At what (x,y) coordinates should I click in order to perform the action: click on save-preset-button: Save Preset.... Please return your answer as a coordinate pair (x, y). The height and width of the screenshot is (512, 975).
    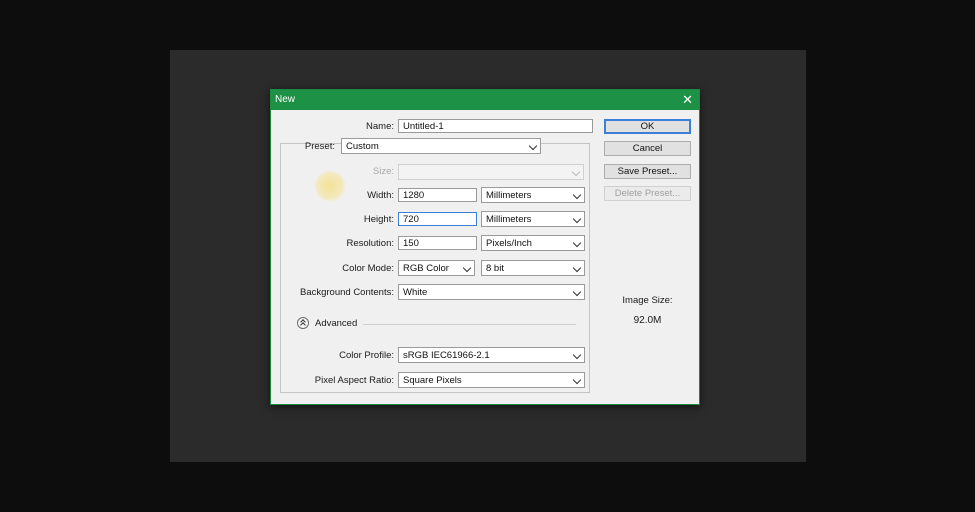
    Looking at the image, I should click on (647, 171).